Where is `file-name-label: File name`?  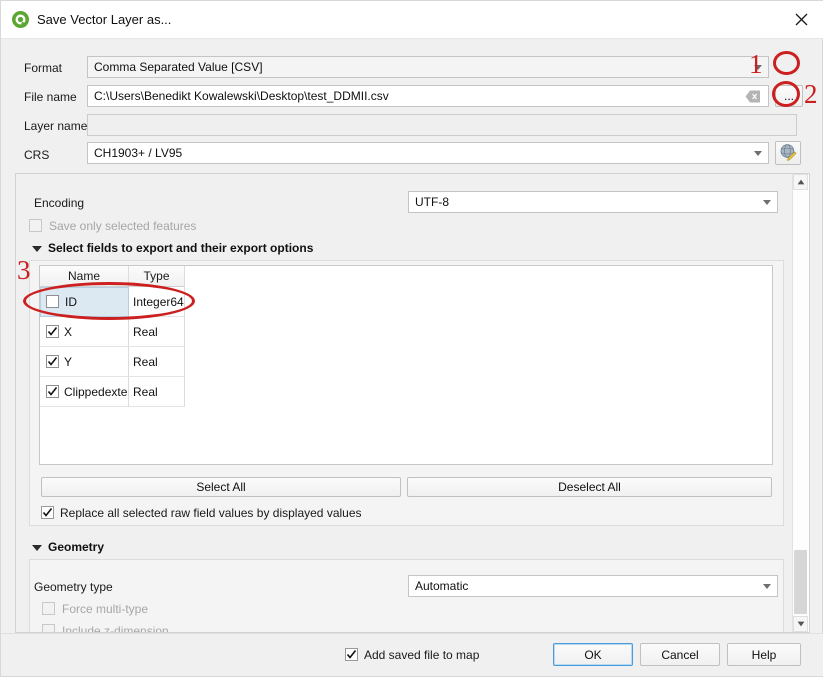 file-name-label: File name is located at coordinates (50, 97).